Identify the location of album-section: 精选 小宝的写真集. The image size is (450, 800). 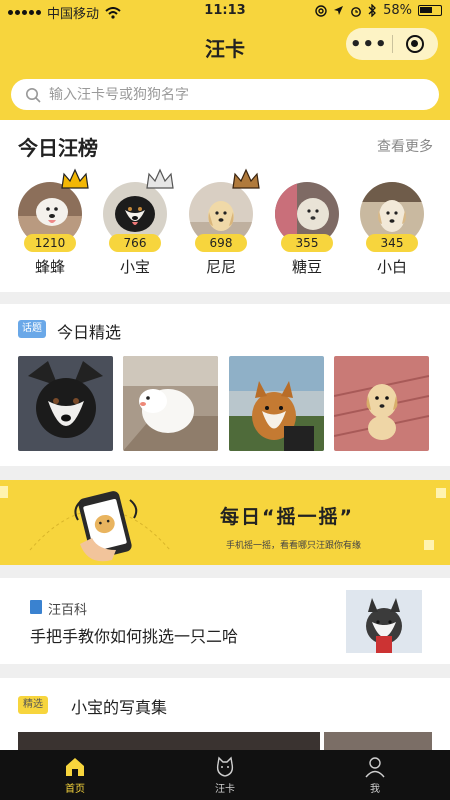
(225, 714).